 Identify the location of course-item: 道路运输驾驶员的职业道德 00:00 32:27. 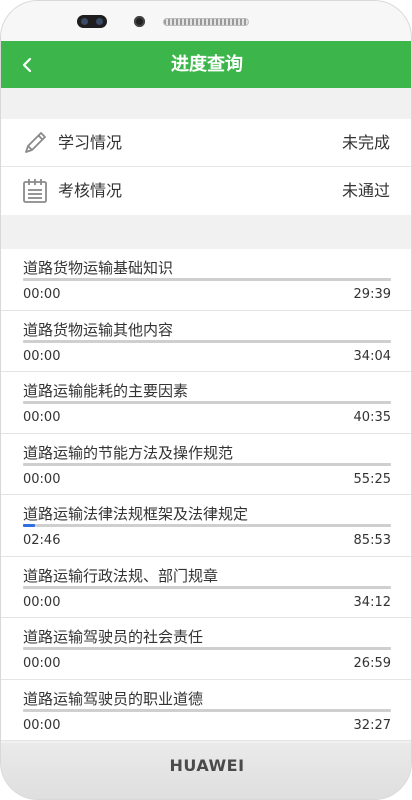
(206, 710).